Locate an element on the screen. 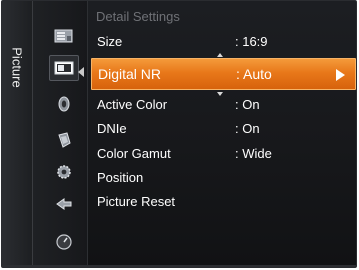 The height and width of the screenshot is (270, 359). category-tab-strip: Picture is located at coordinates (17, 134).